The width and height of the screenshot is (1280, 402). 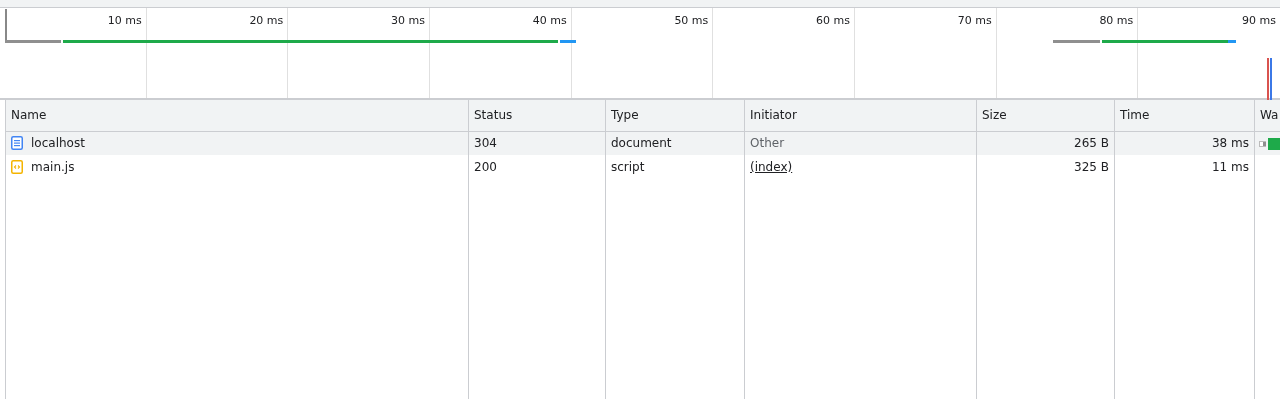 What do you see at coordinates (1230, 143) in the screenshot?
I see `time-value: 38 ms` at bounding box center [1230, 143].